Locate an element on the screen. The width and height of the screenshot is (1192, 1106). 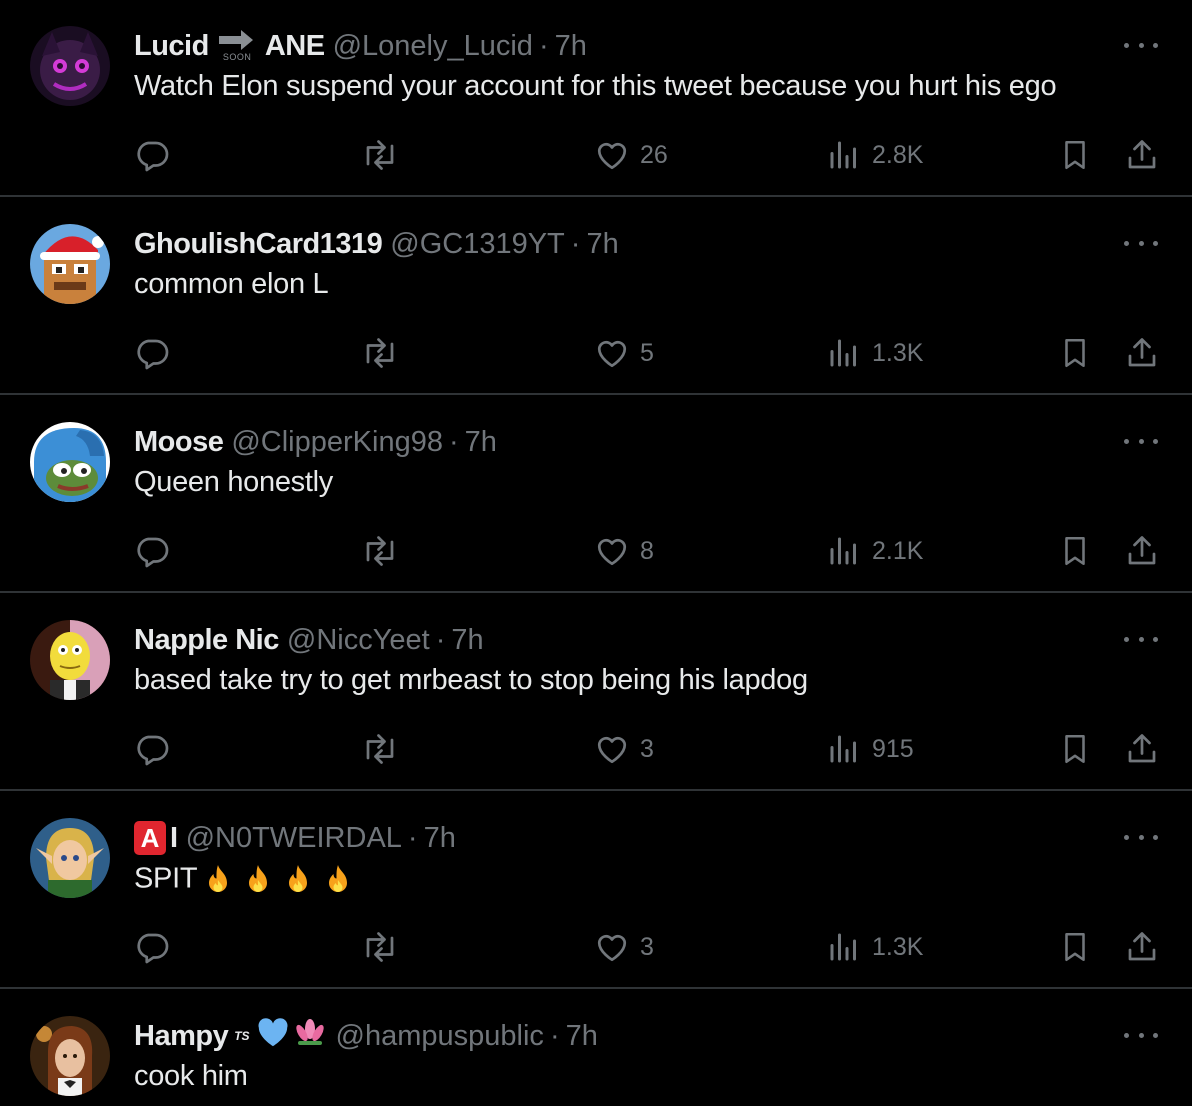
heart-icon is located at coordinates (612, 750).